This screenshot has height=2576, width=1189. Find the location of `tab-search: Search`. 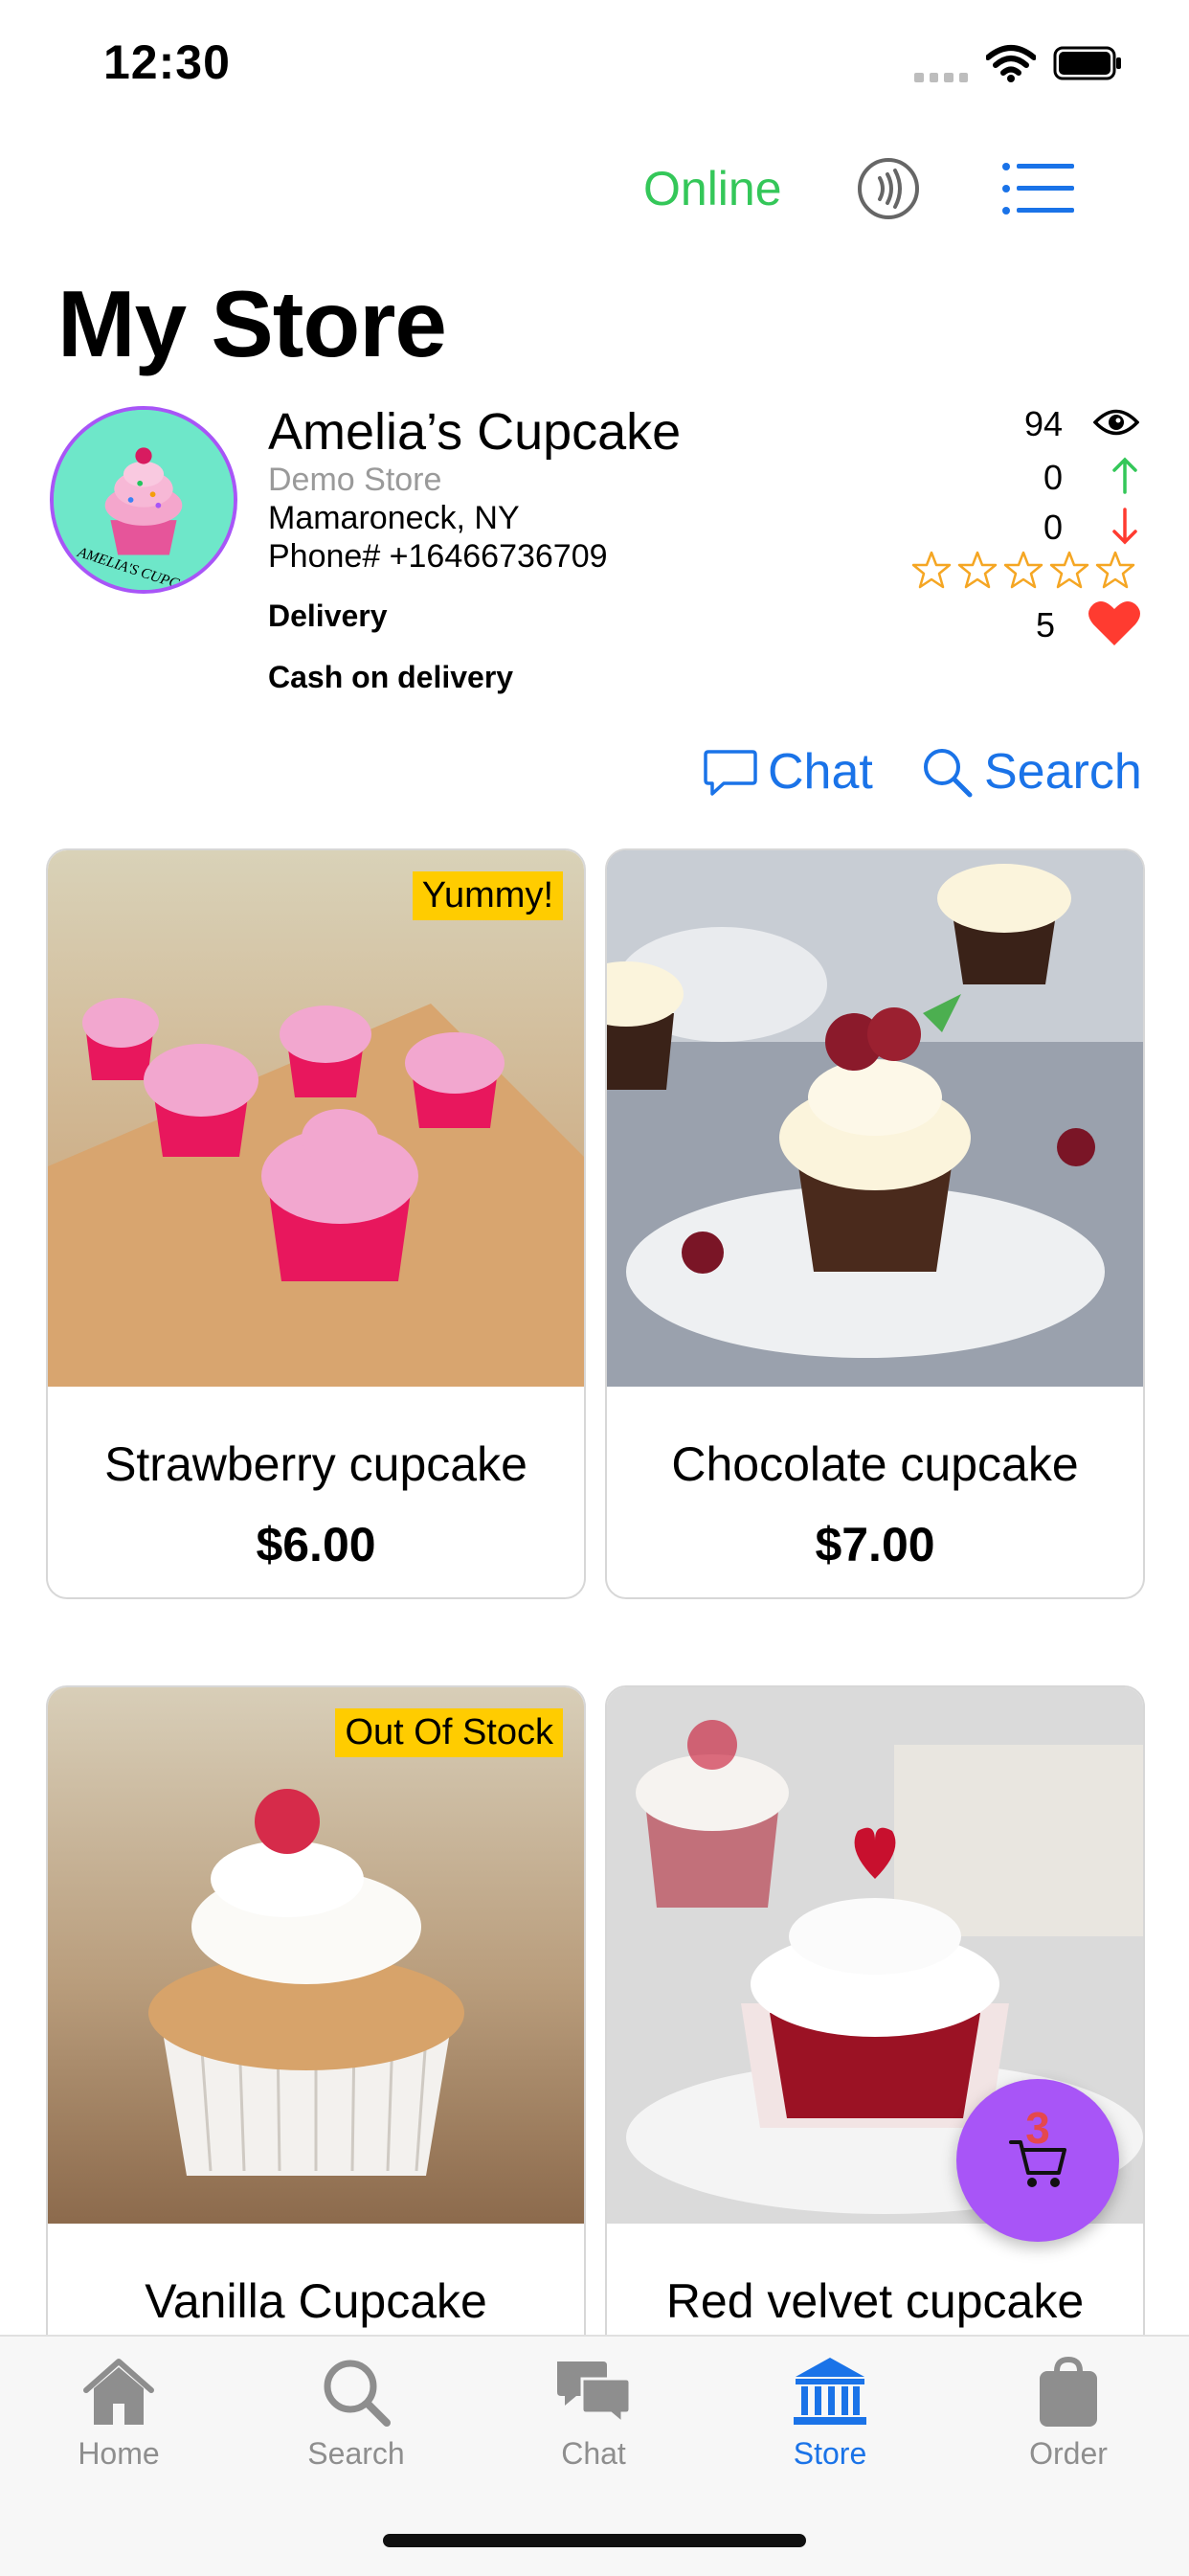

tab-search: Search is located at coordinates (356, 2413).